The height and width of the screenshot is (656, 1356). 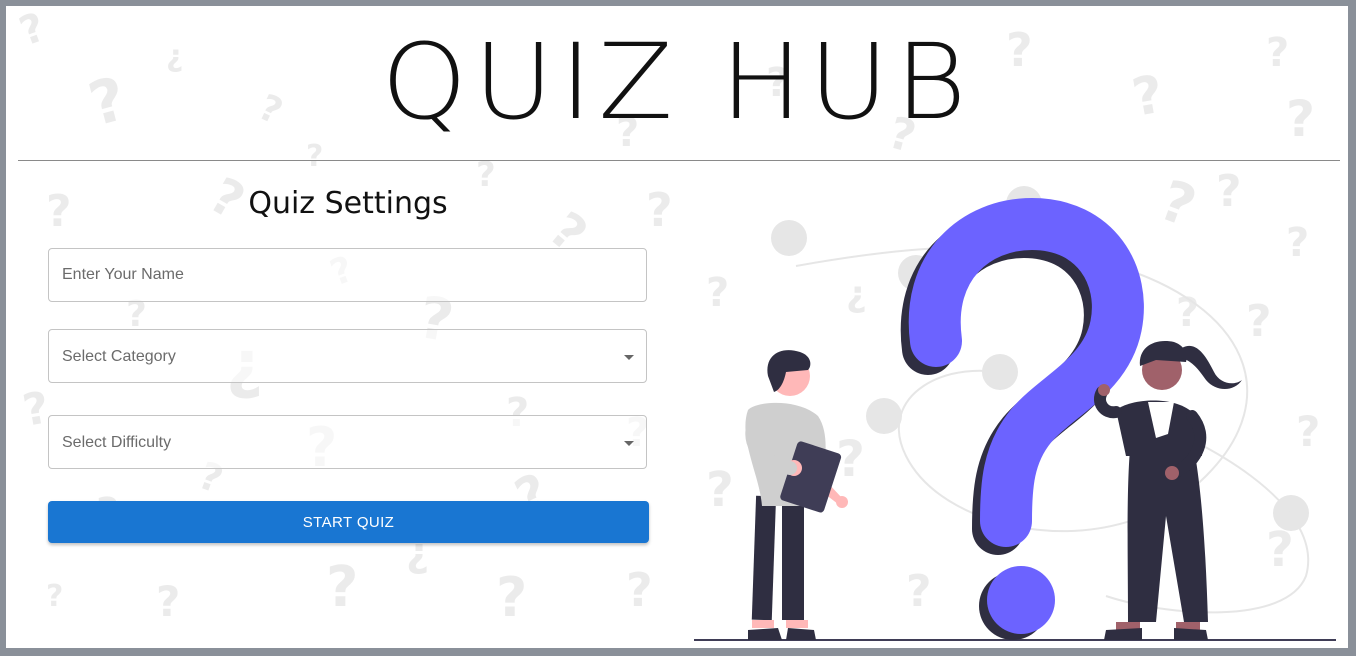 I want to click on difficulty-select-label: Select Difficulty, so click(x=117, y=442).